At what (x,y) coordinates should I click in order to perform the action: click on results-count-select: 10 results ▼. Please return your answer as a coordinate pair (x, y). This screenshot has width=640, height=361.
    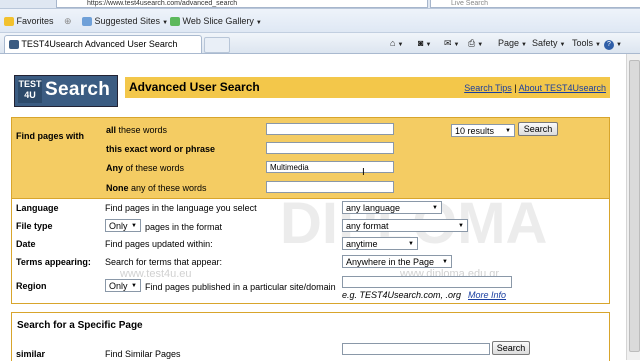
    Looking at the image, I should click on (483, 130).